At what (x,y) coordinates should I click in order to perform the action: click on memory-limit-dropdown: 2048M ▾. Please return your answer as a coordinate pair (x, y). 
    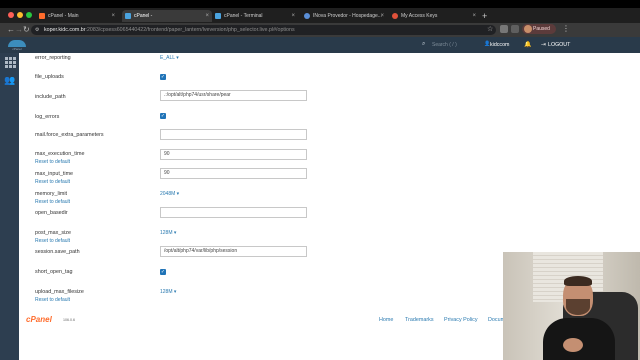
    Looking at the image, I should click on (169, 194).